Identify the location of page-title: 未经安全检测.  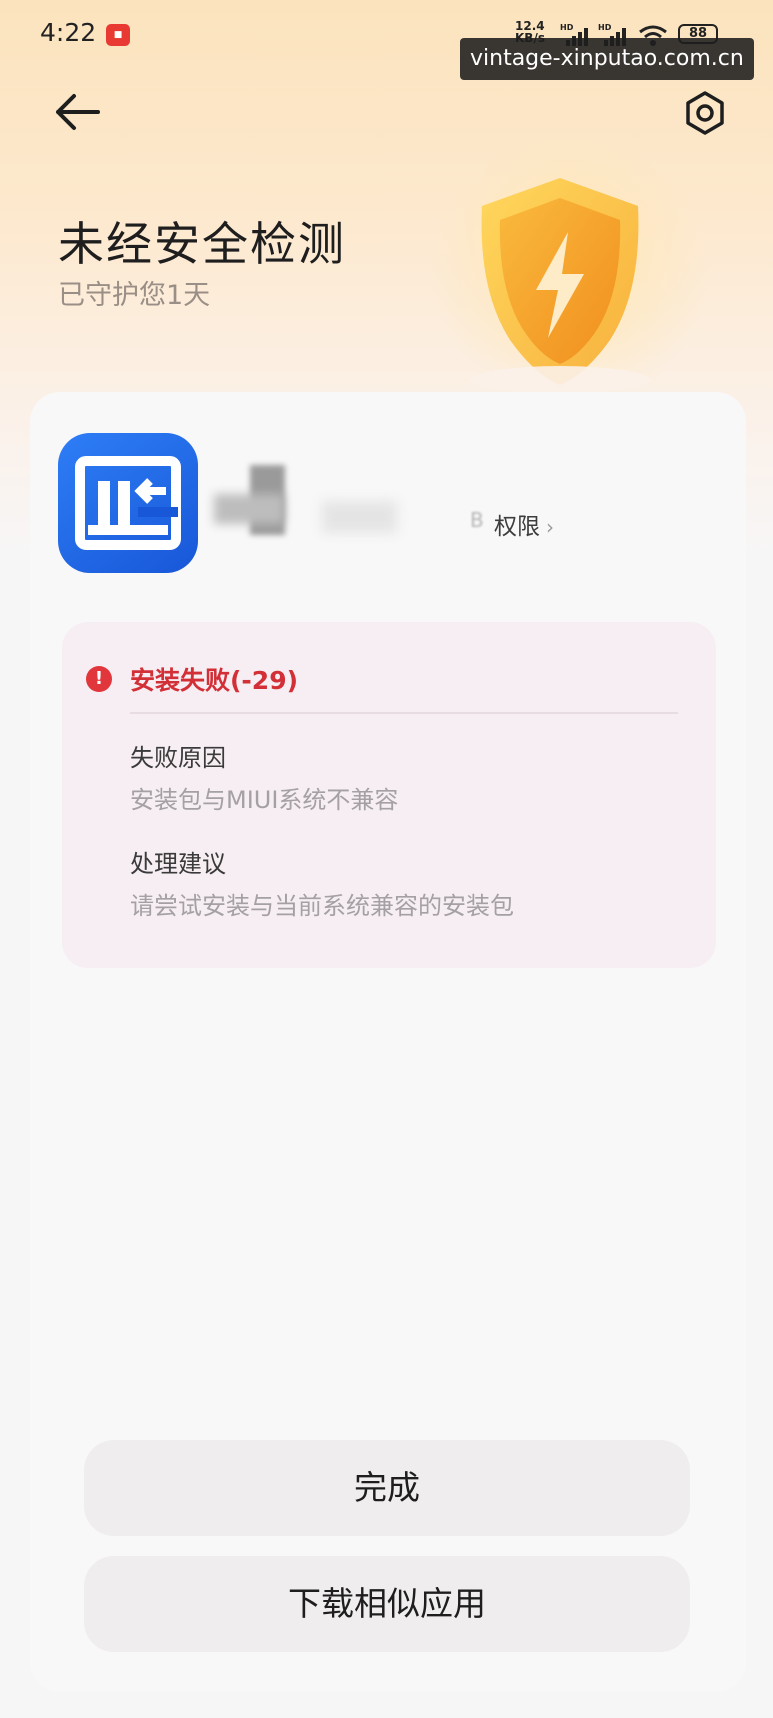
(202, 244).